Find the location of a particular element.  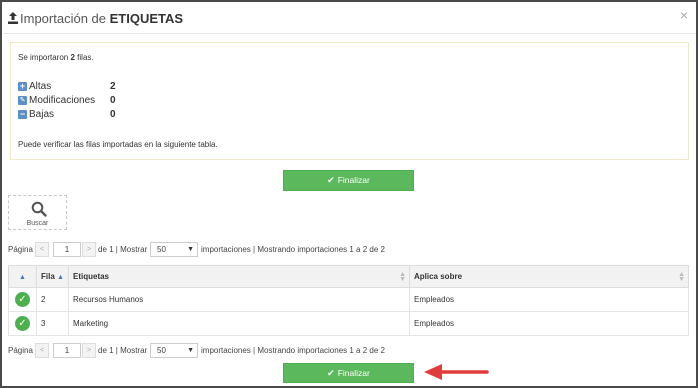

buscar-button: Buscar is located at coordinates (37, 212).